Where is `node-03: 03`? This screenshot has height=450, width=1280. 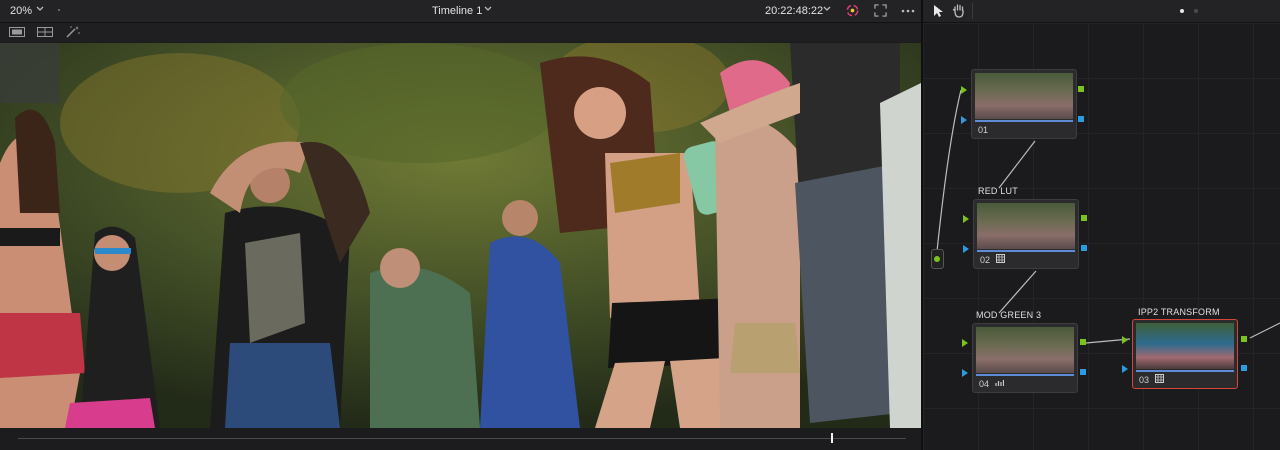 node-03: 03 is located at coordinates (1185, 354).